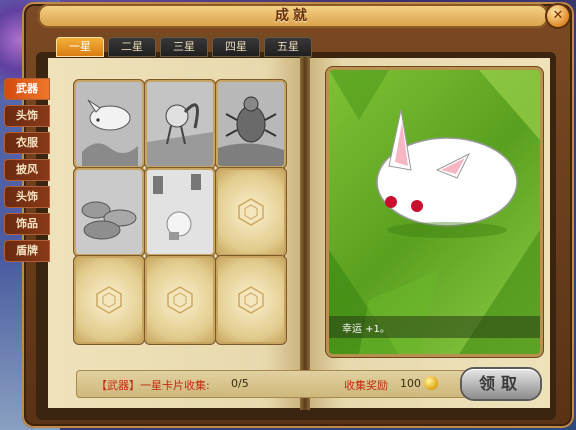 This screenshot has width=576, height=430. What do you see at coordinates (27, 224) in the screenshot?
I see `category-tab-accessory: 饰品` at bounding box center [27, 224].